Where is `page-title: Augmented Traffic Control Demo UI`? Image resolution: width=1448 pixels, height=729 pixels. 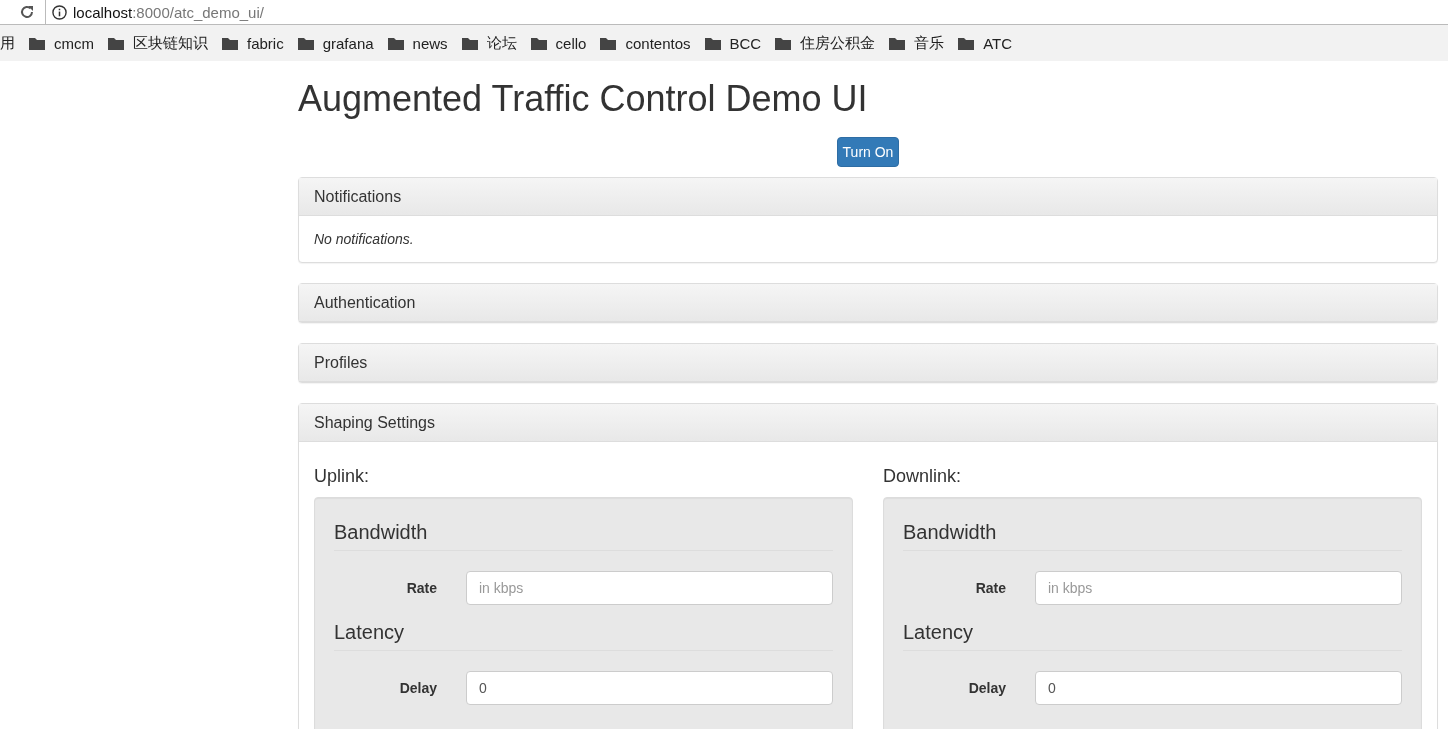
page-title: Augmented Traffic Control Demo UI is located at coordinates (583, 99).